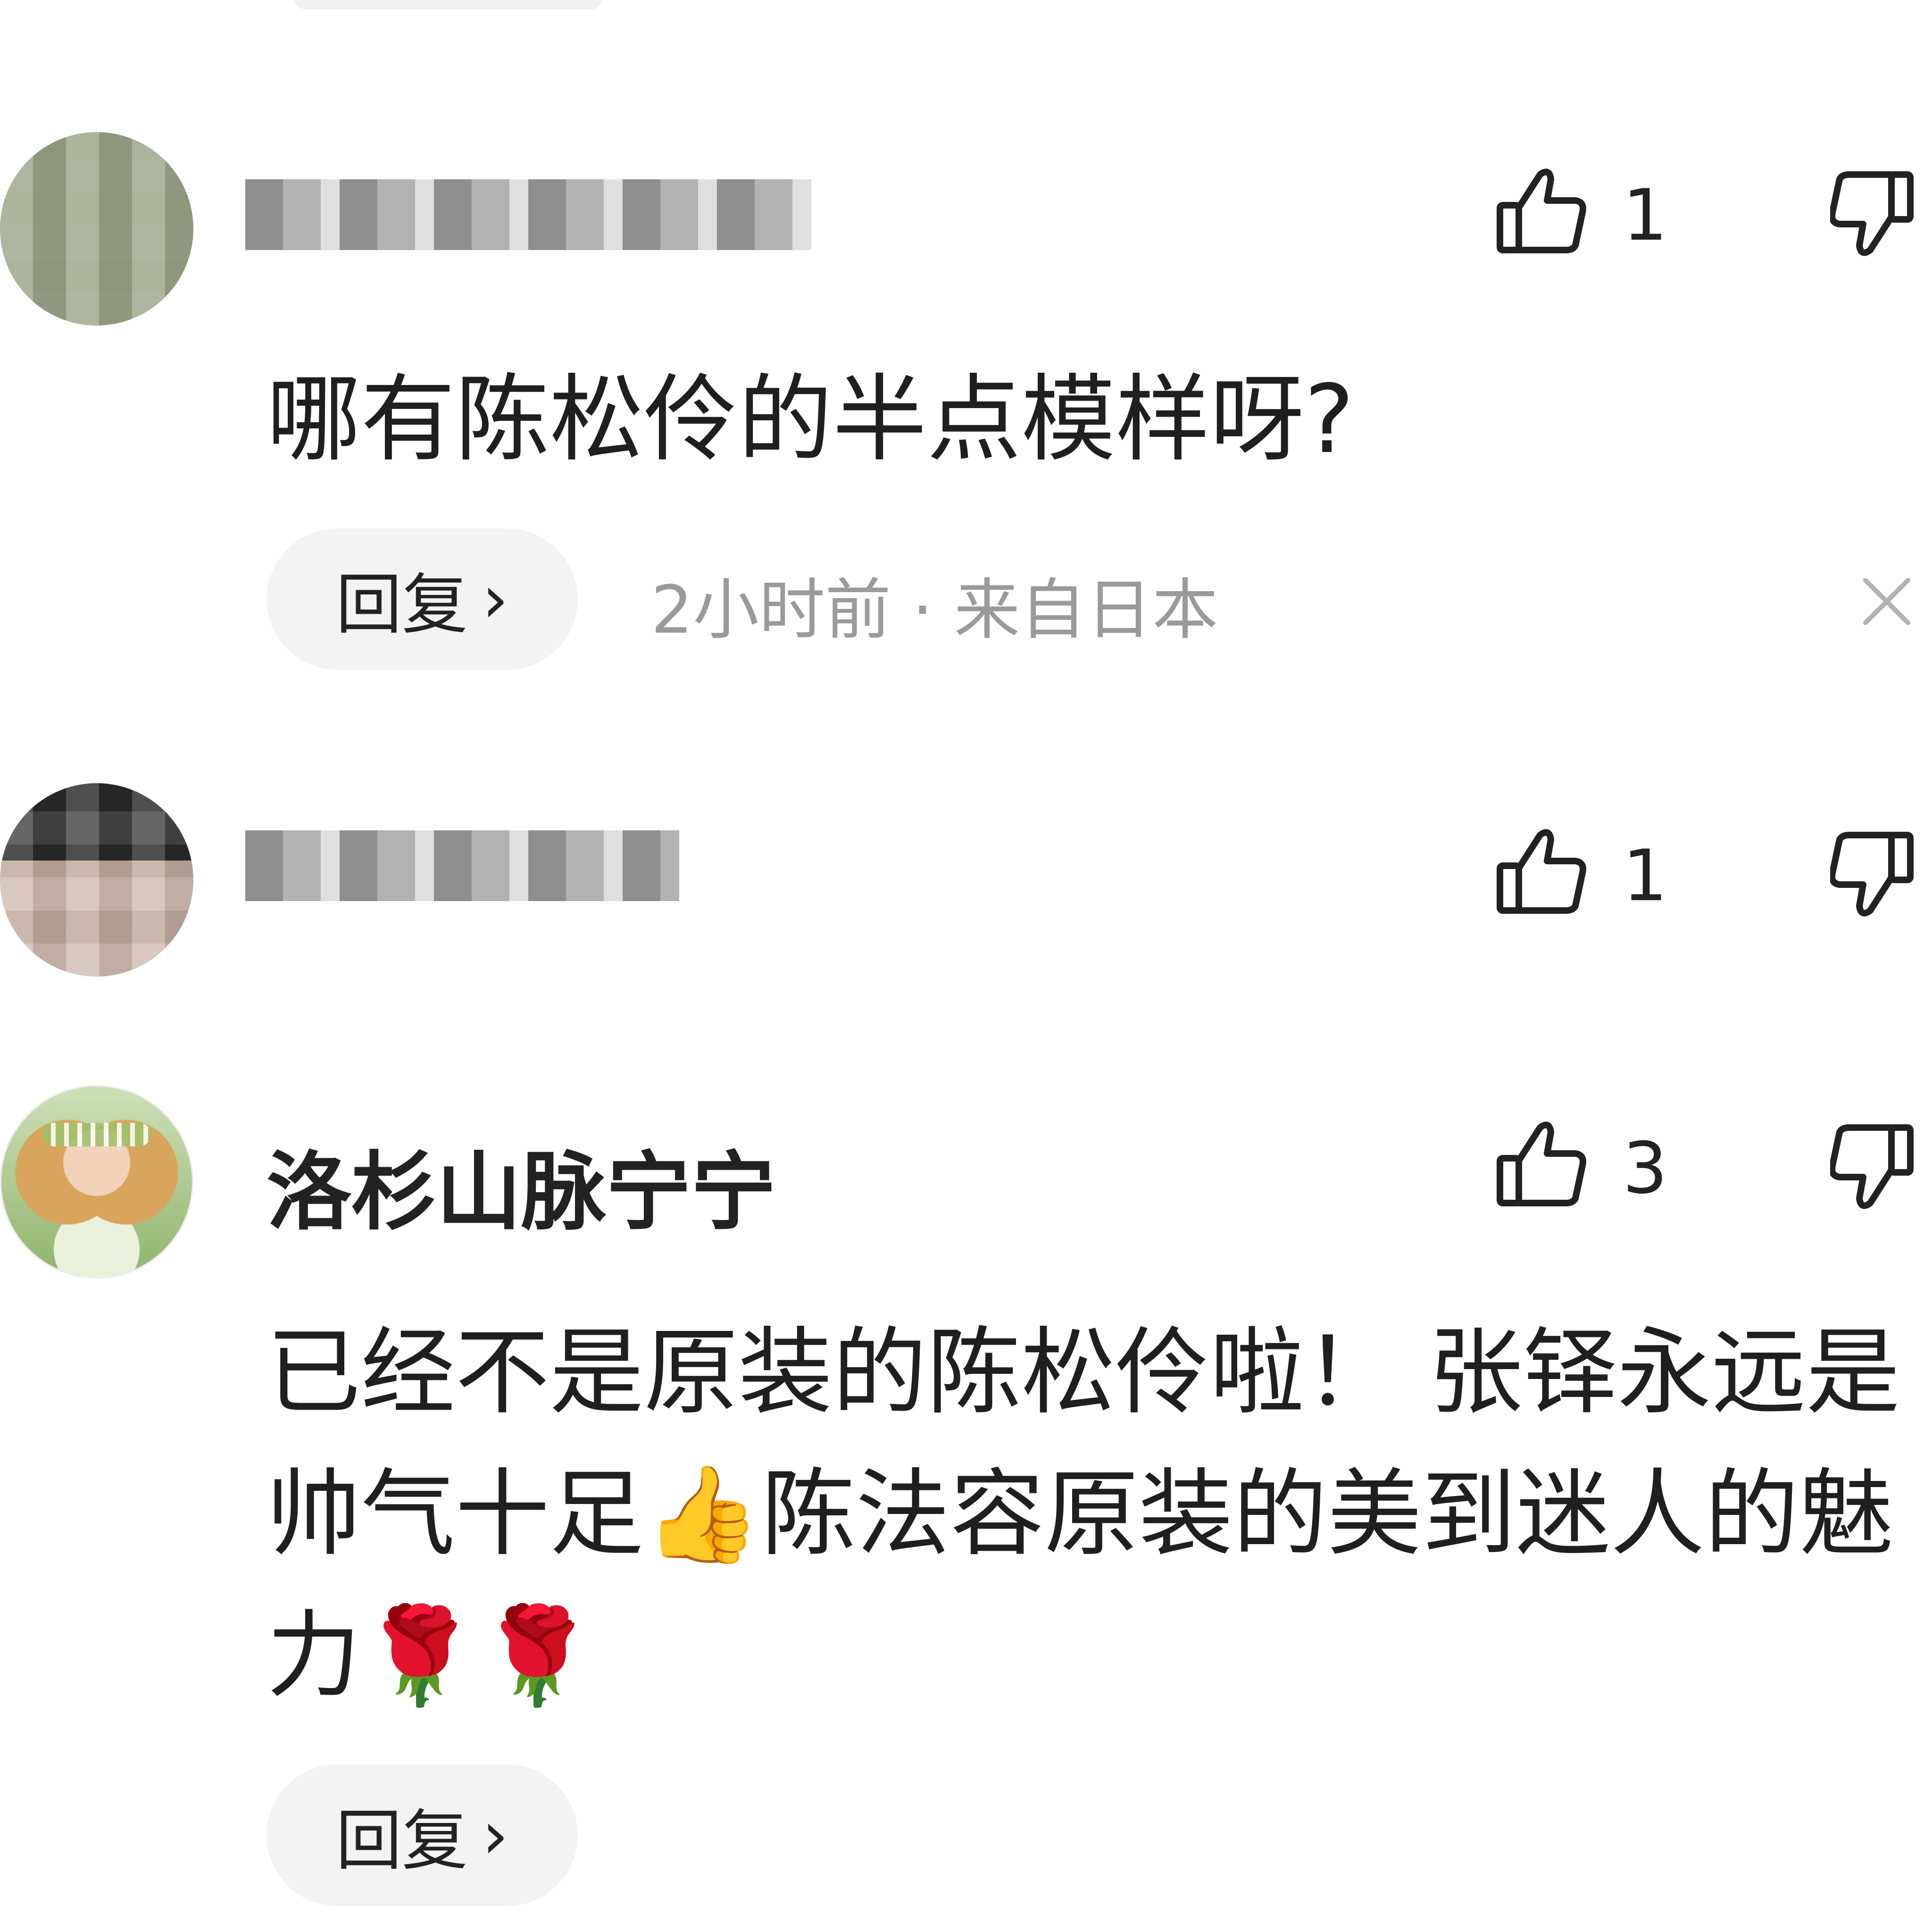 This screenshot has width=1932, height=1906. What do you see at coordinates (811, 420) in the screenshot?
I see `comment-text: 哪有陈松伶的半点模样呀?` at bounding box center [811, 420].